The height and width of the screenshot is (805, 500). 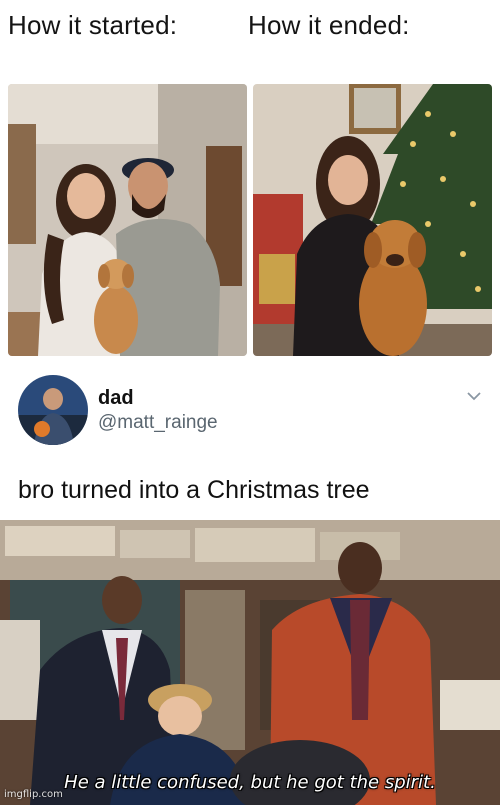 I want to click on caption-how-it-ended: How it ended:, so click(x=329, y=25).